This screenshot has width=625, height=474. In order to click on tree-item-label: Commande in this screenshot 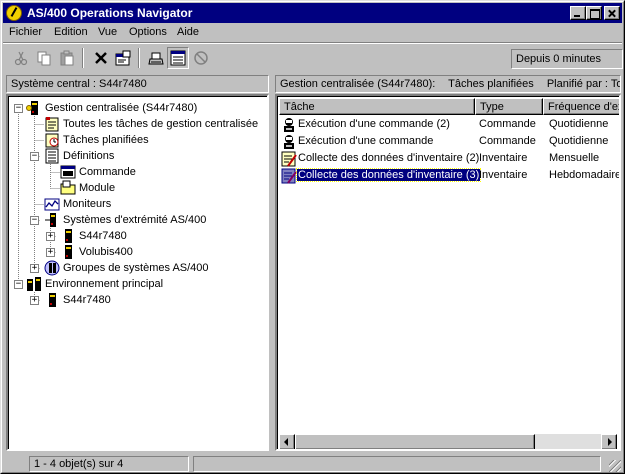, I will do `click(107, 172)`.